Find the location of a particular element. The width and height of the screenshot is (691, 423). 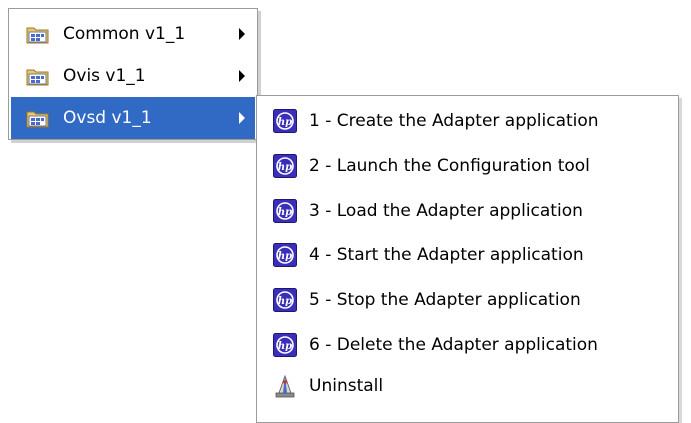

submenu-item-stop-adapter: hp 5 - Stop the Adapter application is located at coordinates (467, 300).